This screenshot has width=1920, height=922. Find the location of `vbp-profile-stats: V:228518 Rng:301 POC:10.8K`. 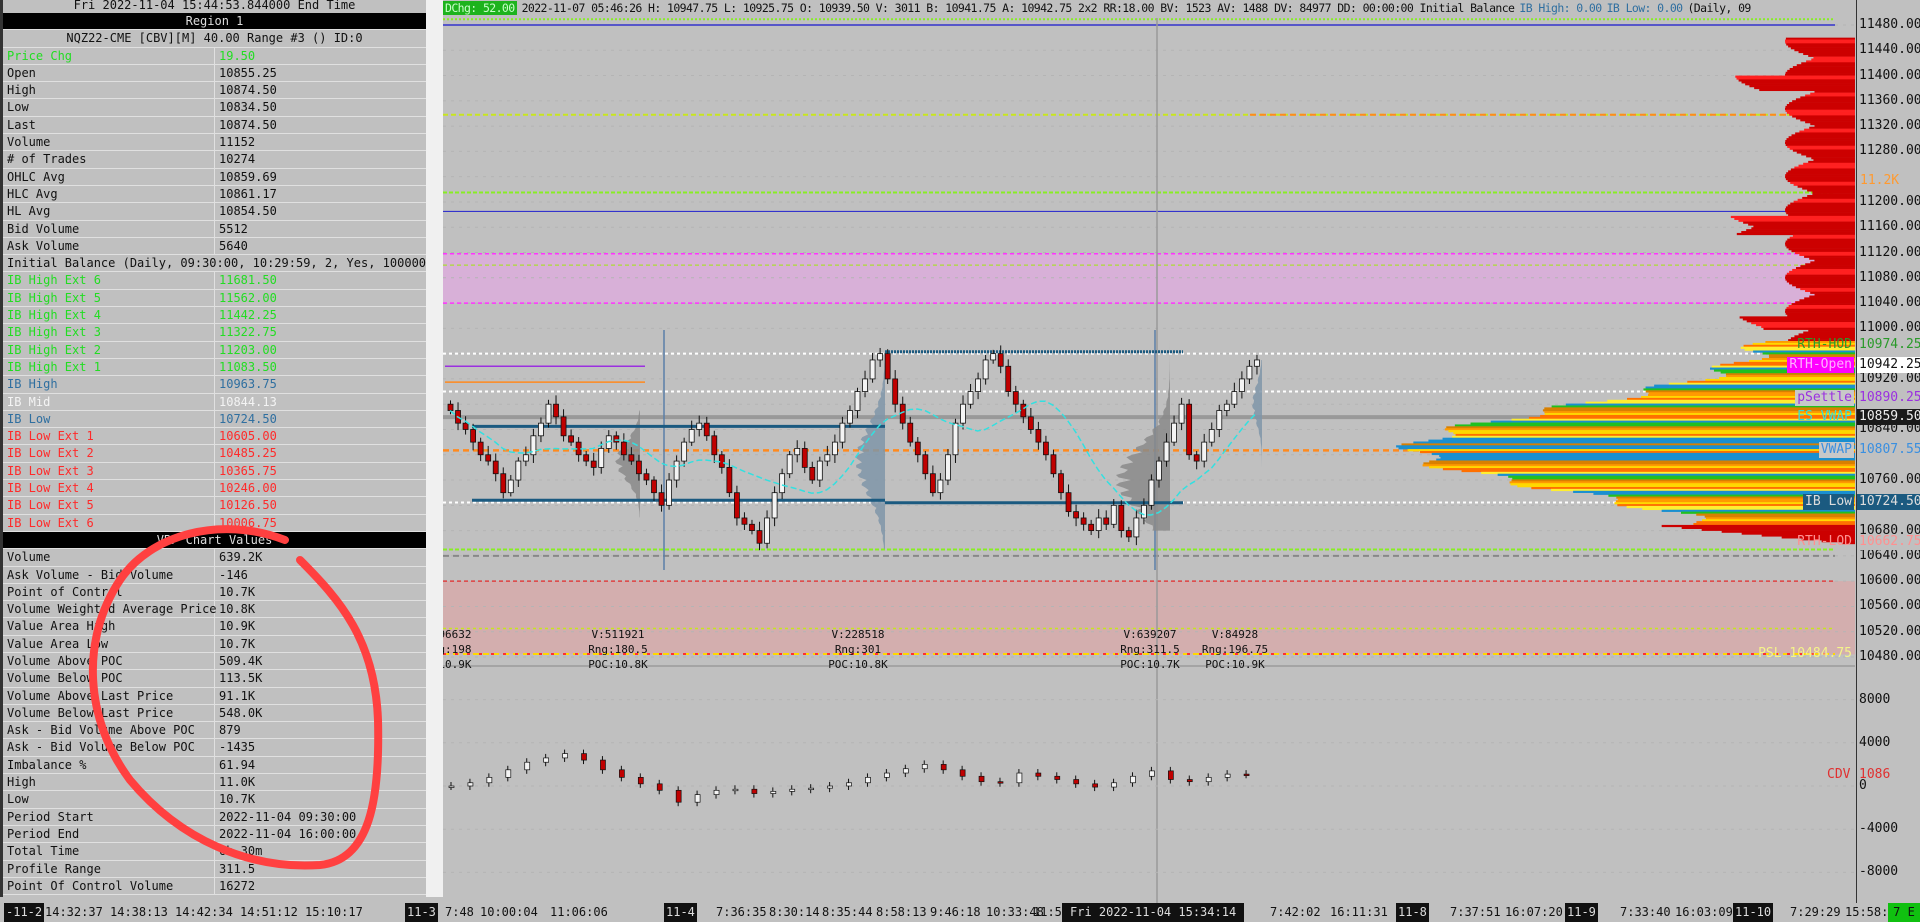

vbp-profile-stats: V:228518 Rng:301 POC:10.8K is located at coordinates (858, 649).